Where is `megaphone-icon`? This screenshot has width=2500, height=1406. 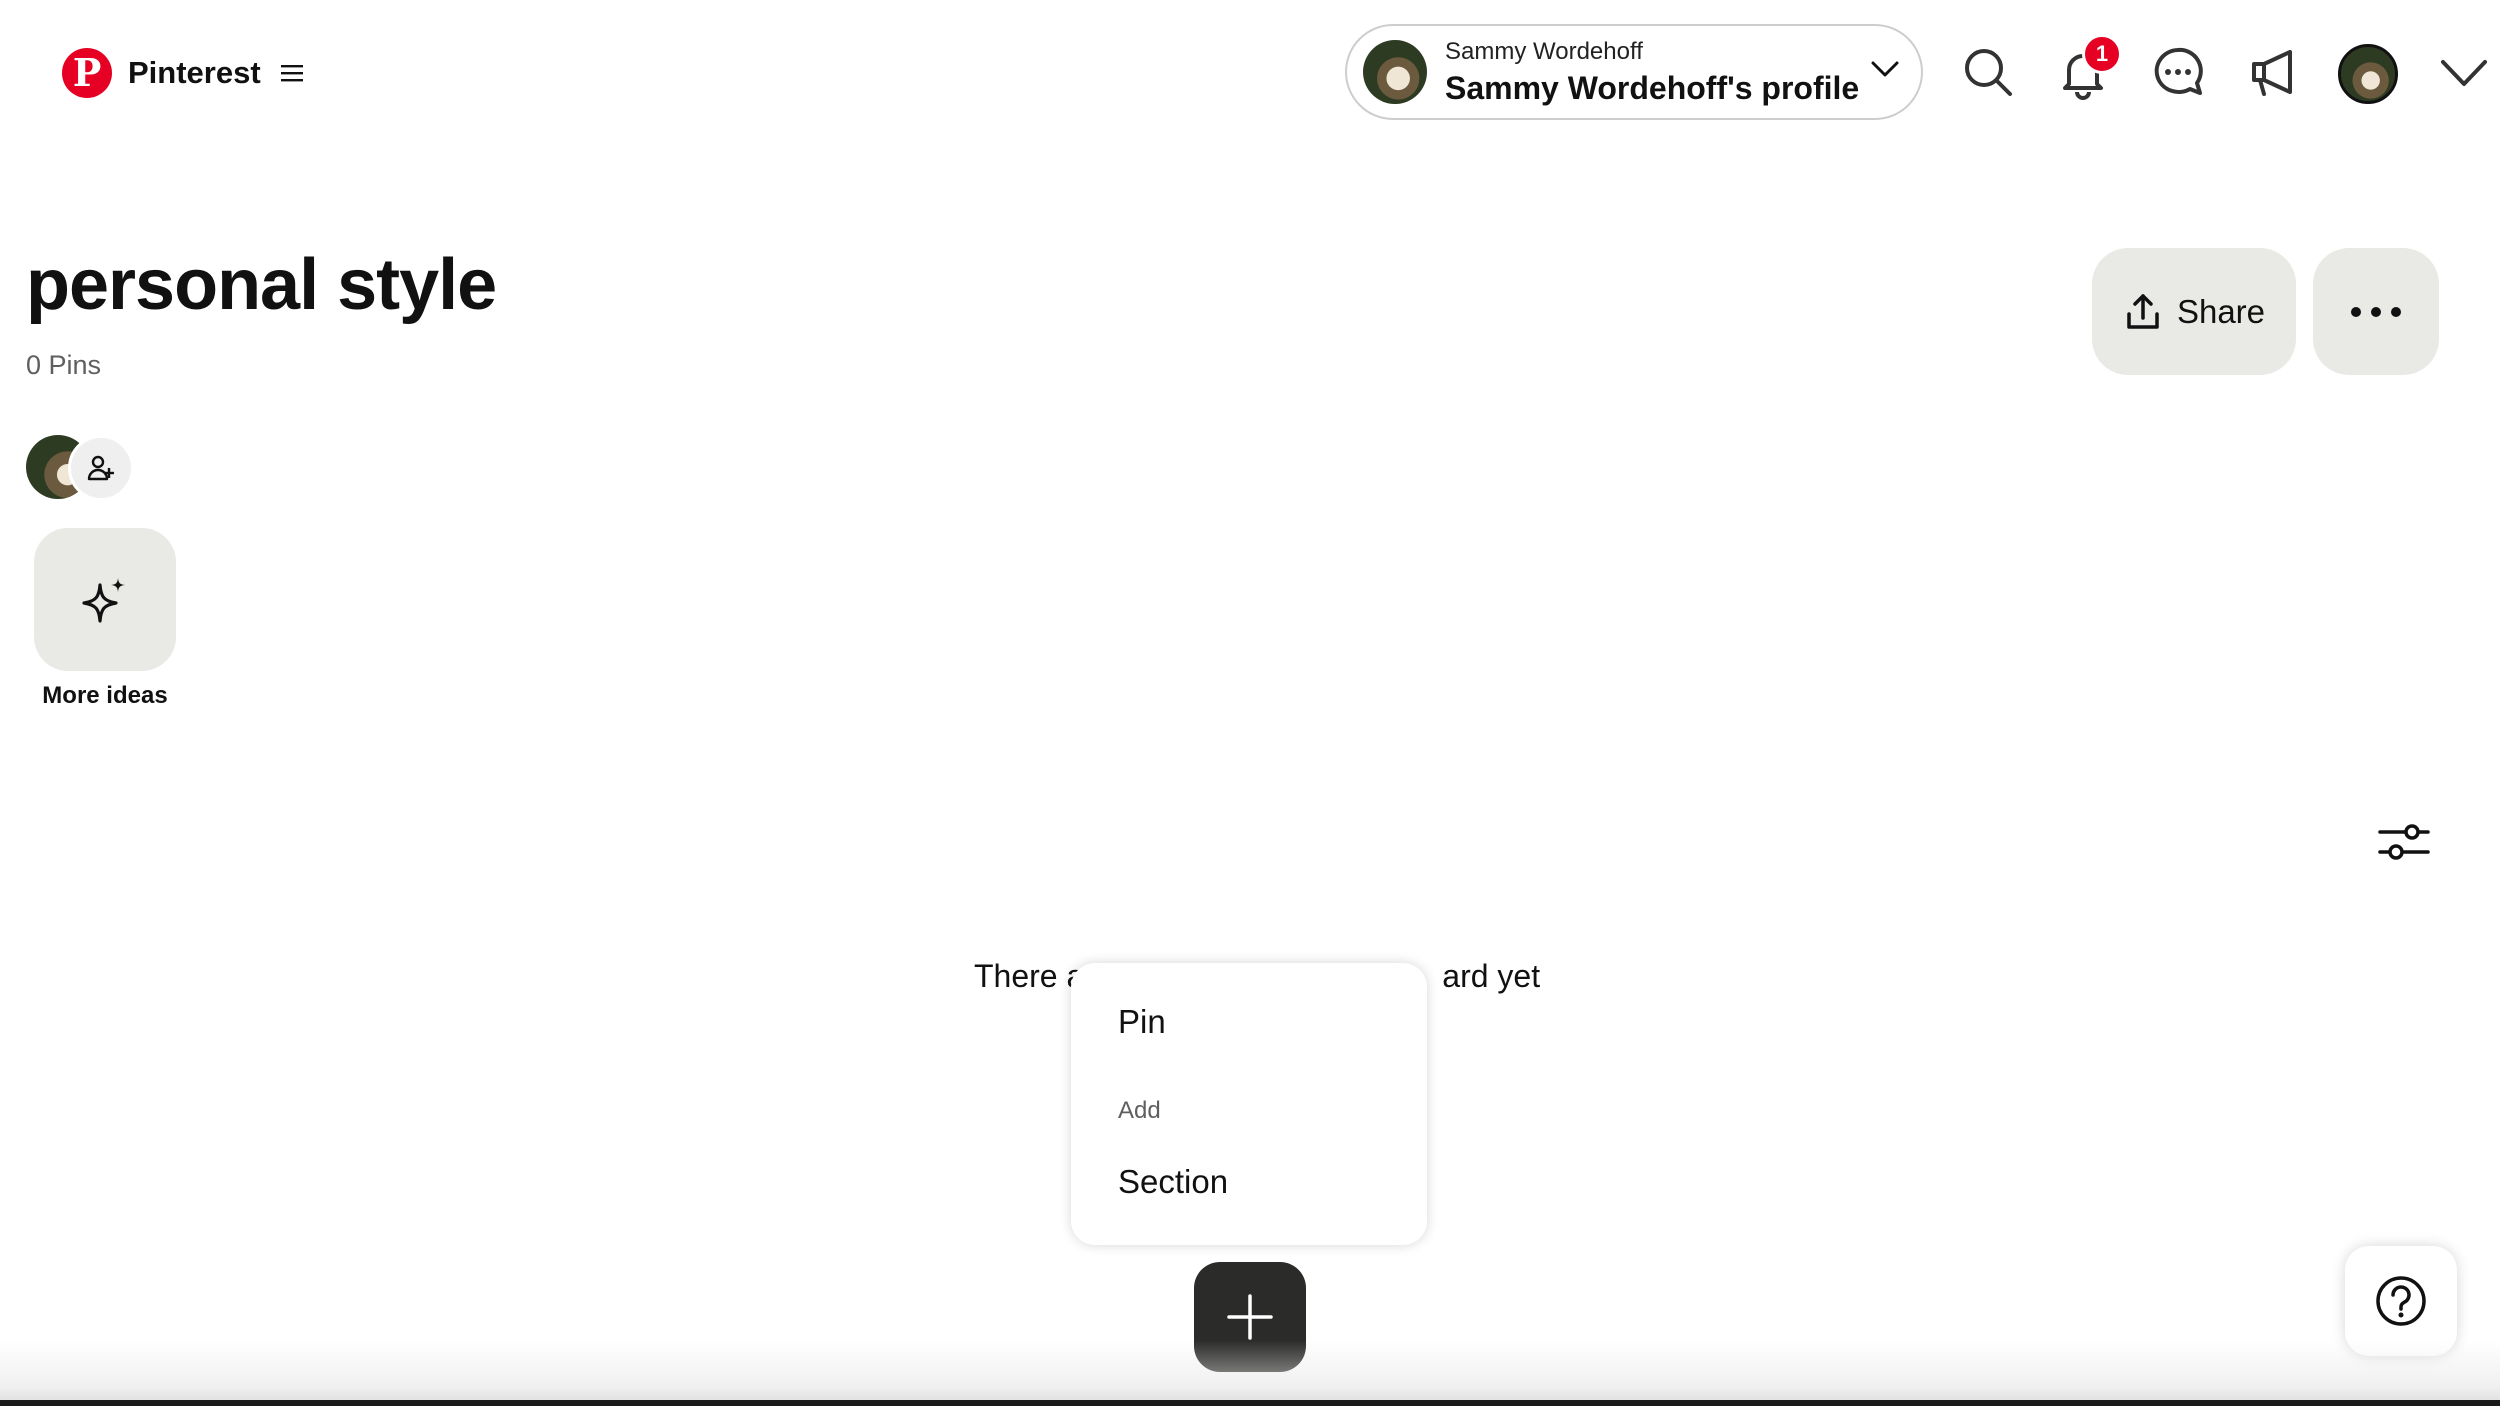
megaphone-icon is located at coordinates (2274, 72).